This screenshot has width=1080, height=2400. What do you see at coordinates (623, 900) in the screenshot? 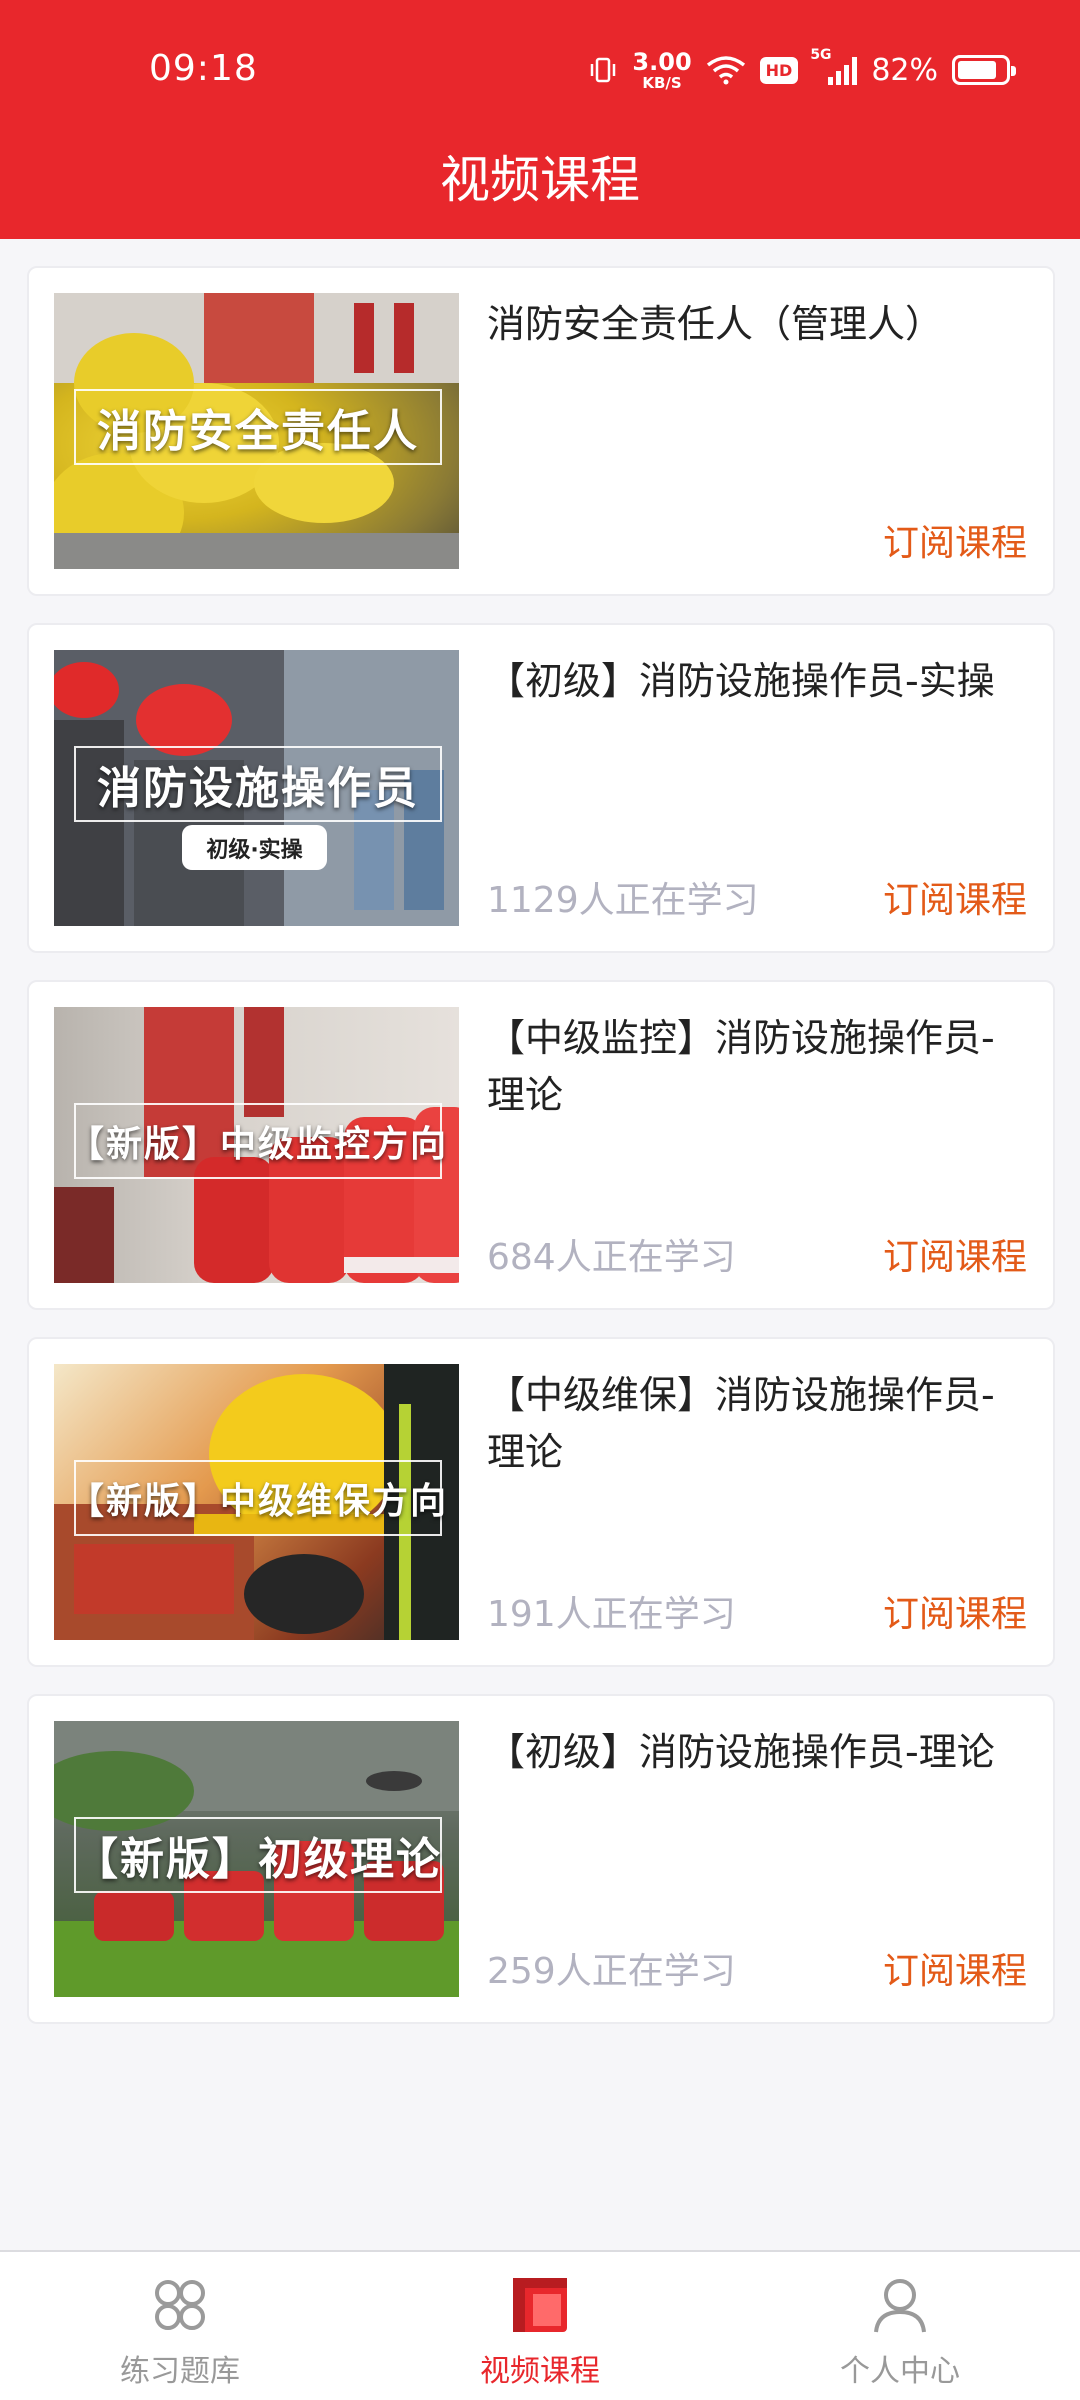
I see `course-learners: 1129人正在学习` at bounding box center [623, 900].